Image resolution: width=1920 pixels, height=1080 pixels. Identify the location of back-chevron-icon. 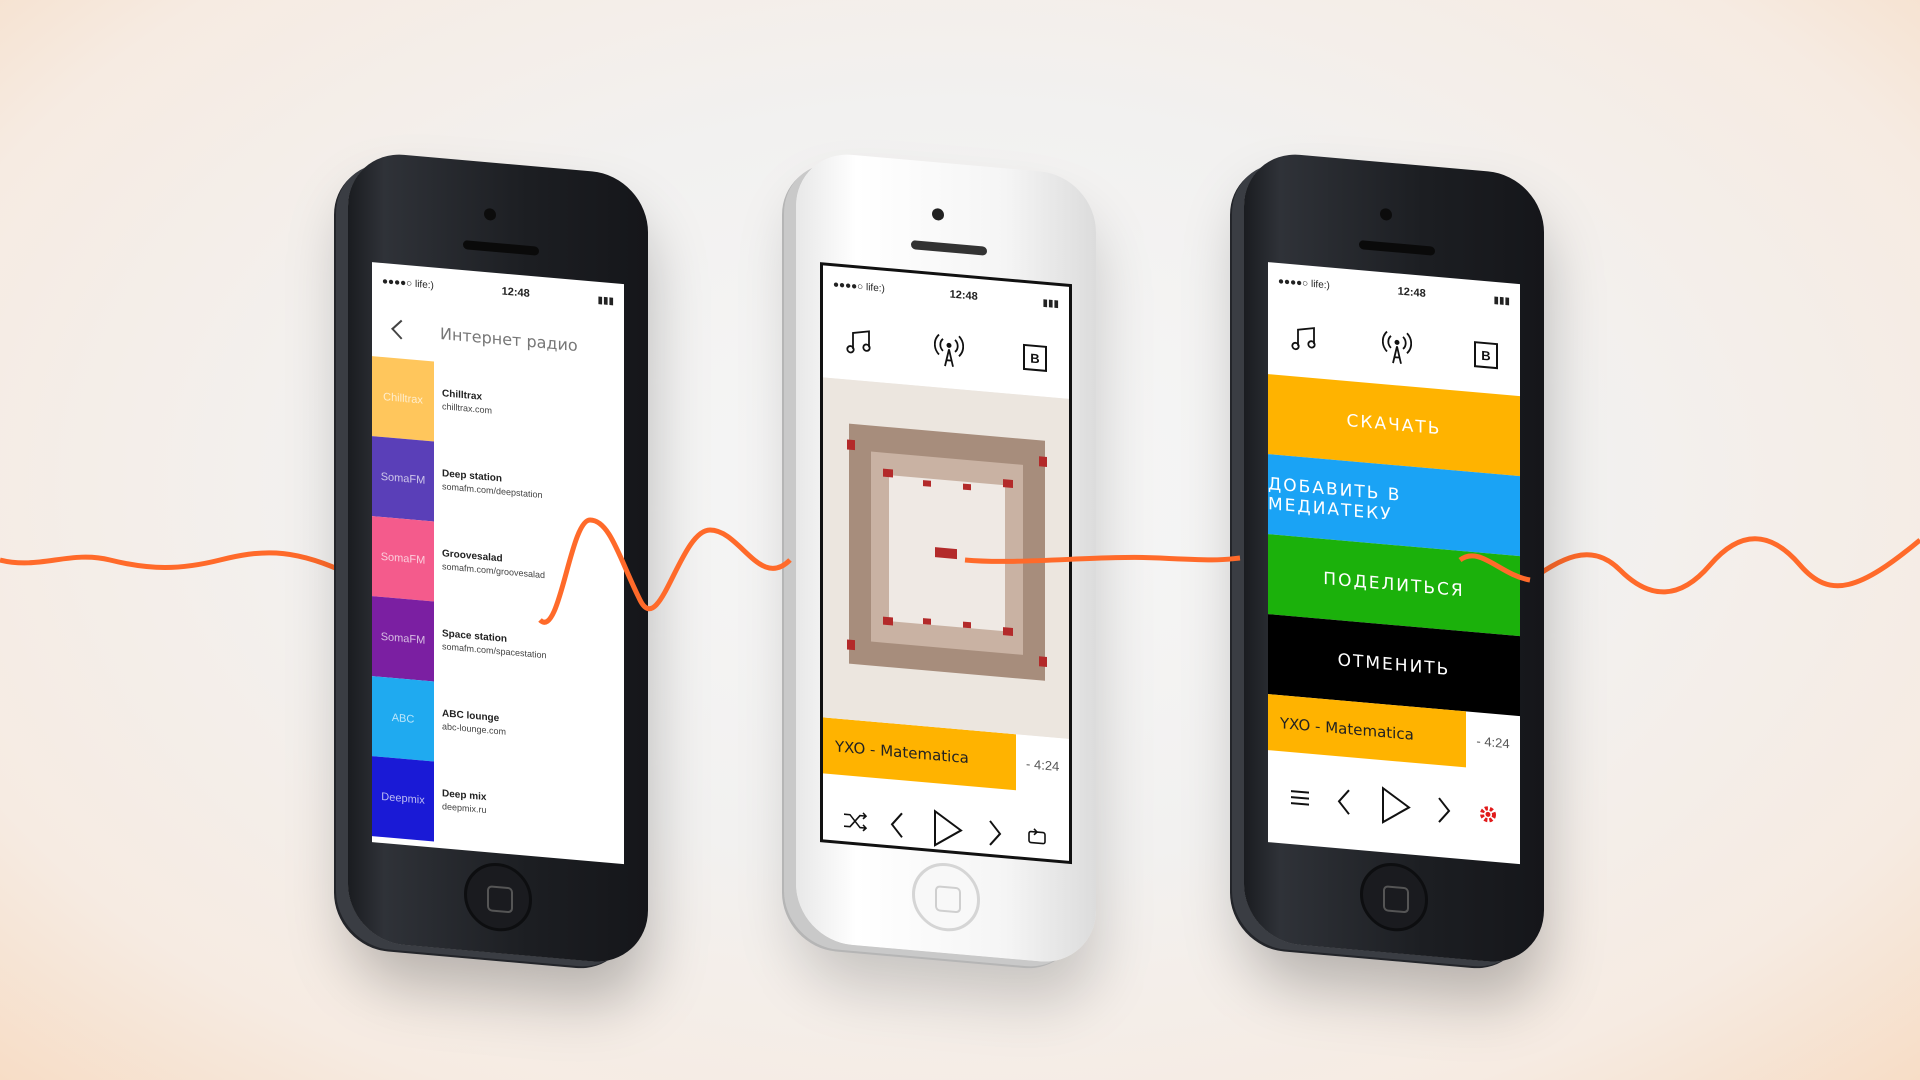
(401, 329).